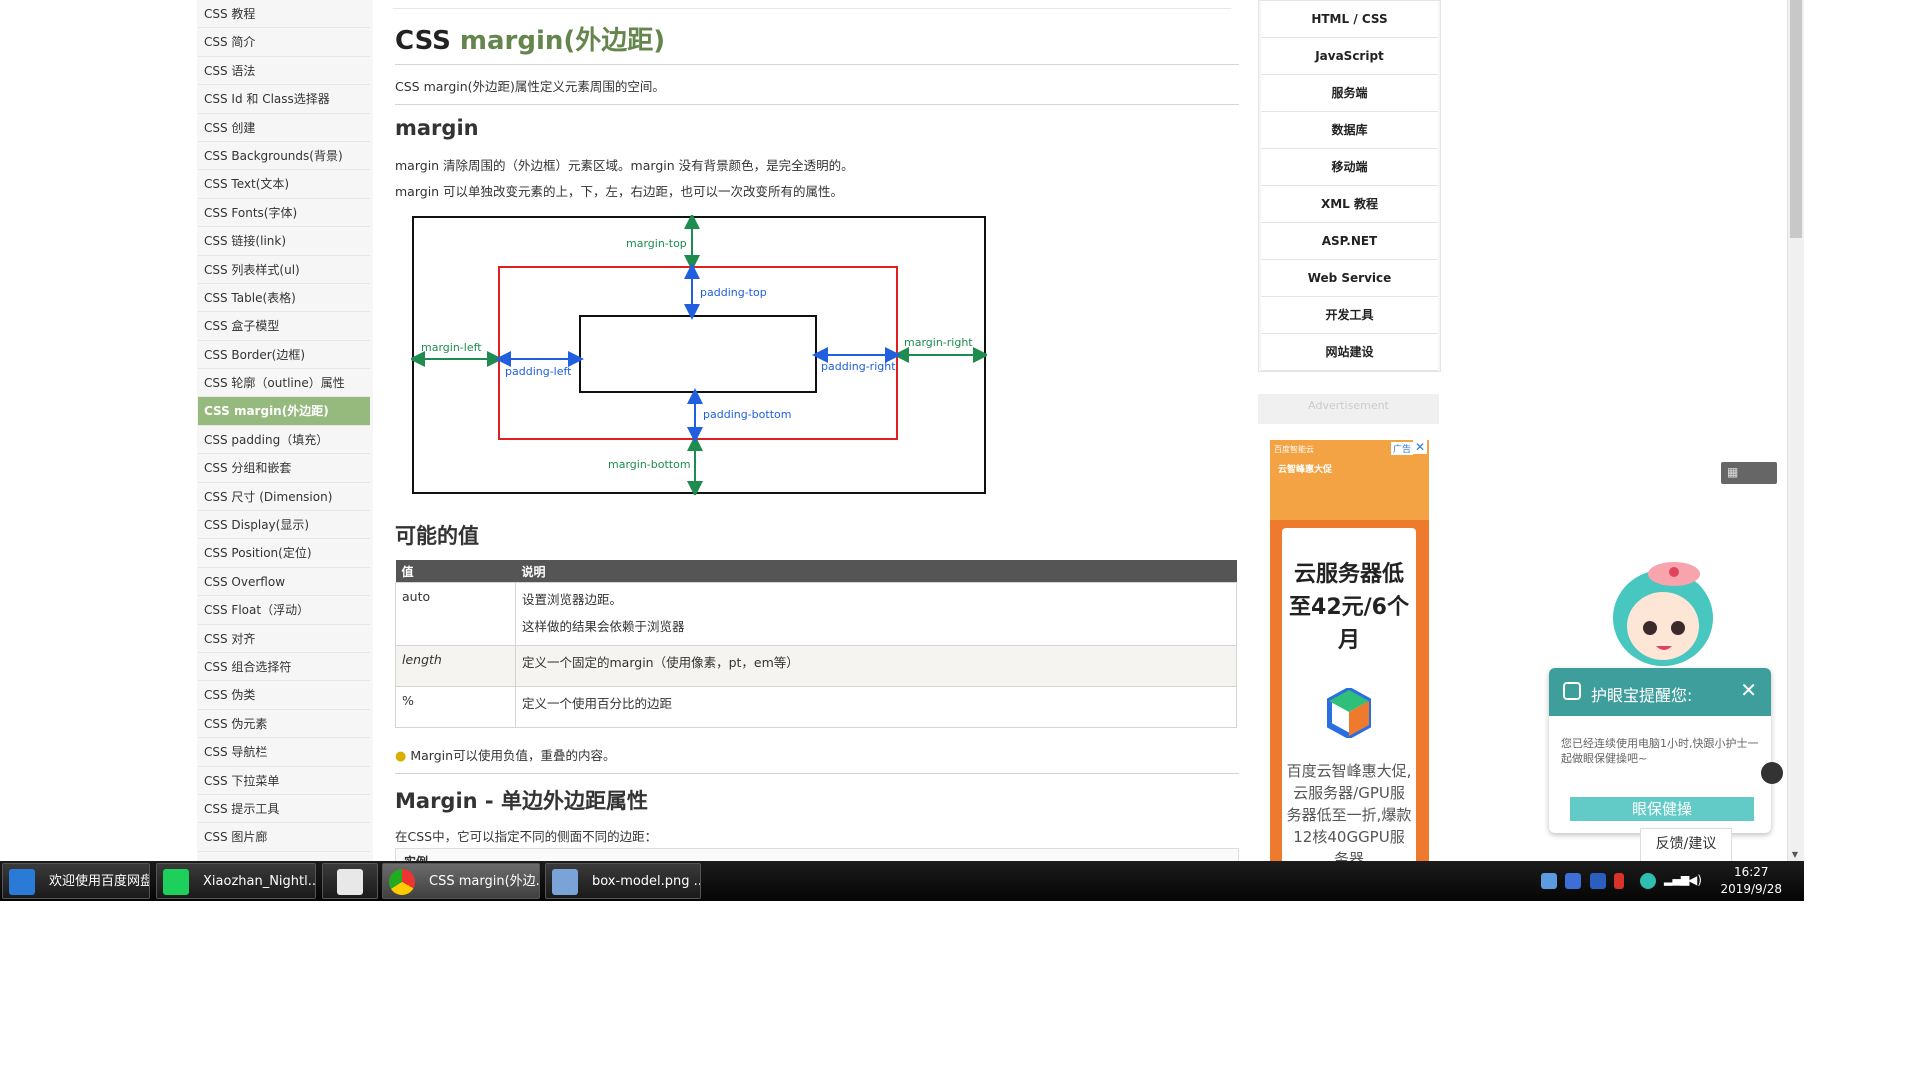  Describe the element at coordinates (284, 468) in the screenshot. I see `sidebar-item: CSS 分组和嵌套` at that location.